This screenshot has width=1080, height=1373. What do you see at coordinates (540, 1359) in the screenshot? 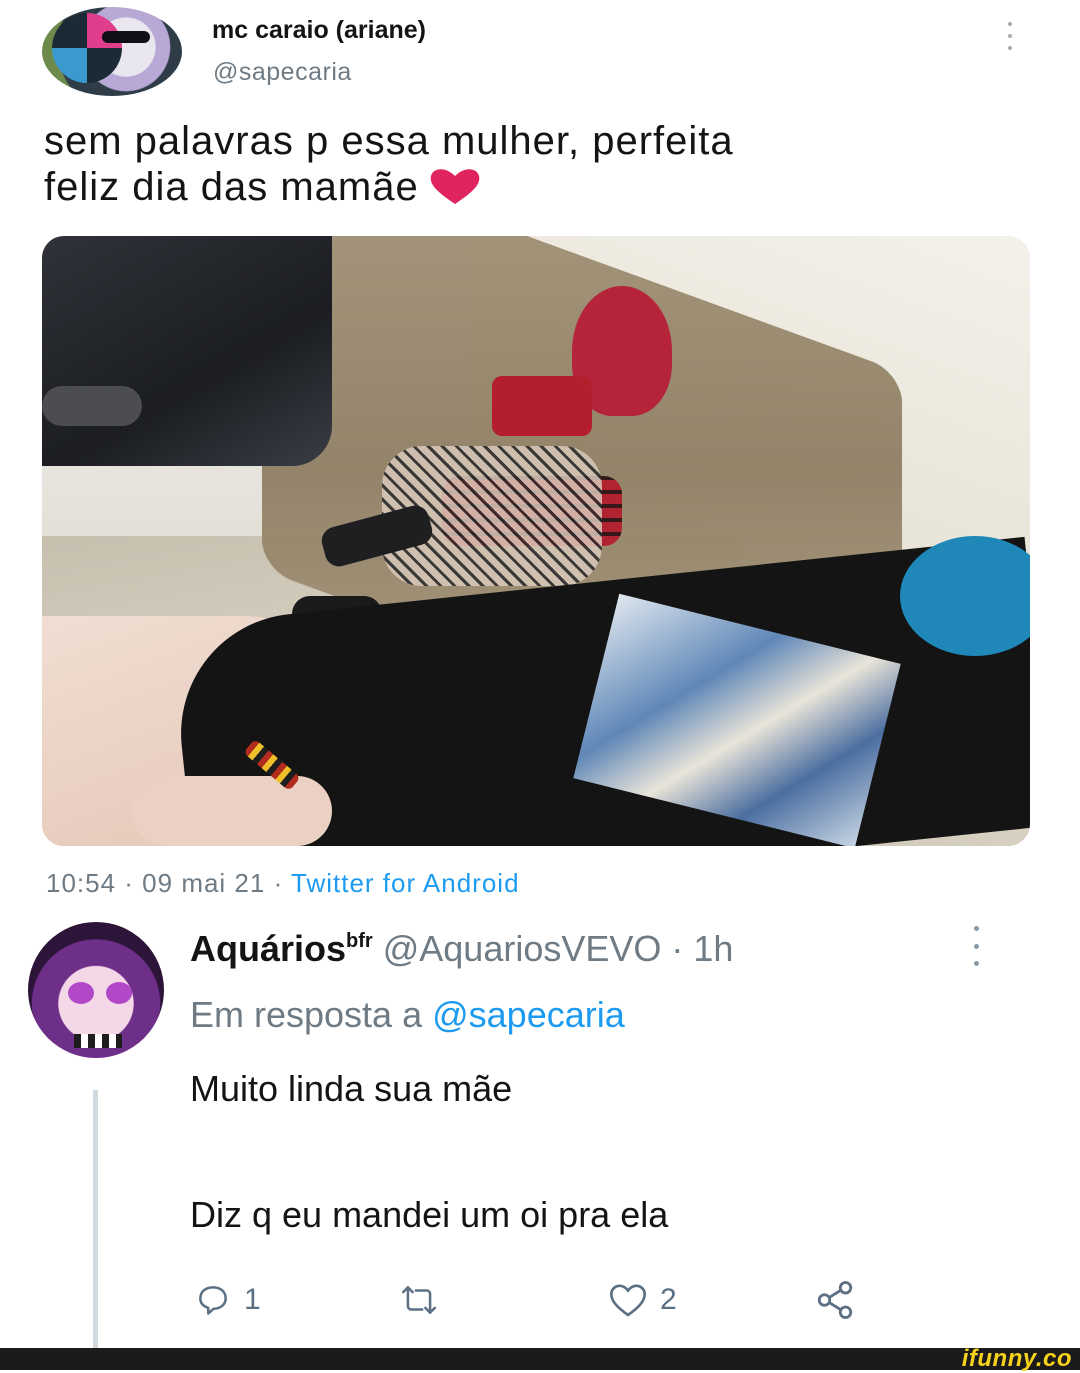
I see `watermark-bar` at bounding box center [540, 1359].